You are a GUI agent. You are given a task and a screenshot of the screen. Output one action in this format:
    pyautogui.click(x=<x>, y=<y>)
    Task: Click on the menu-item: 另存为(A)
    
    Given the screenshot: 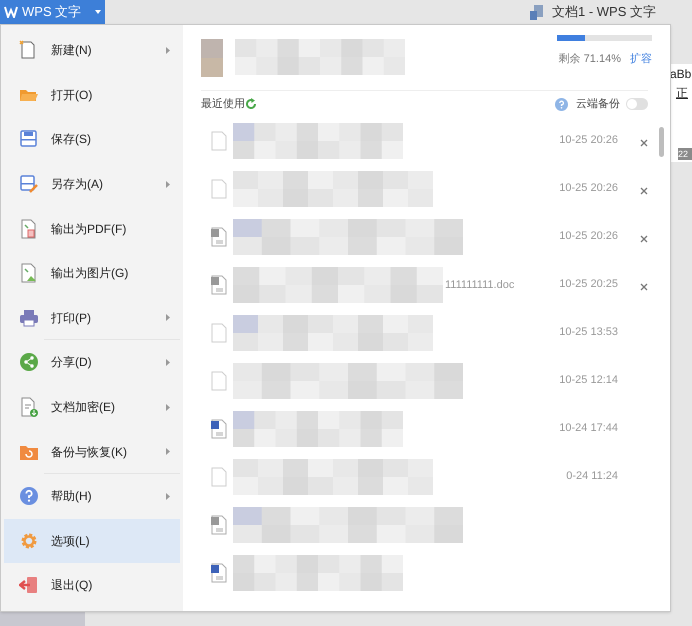 What is the action you would take?
    pyautogui.click(x=92, y=184)
    